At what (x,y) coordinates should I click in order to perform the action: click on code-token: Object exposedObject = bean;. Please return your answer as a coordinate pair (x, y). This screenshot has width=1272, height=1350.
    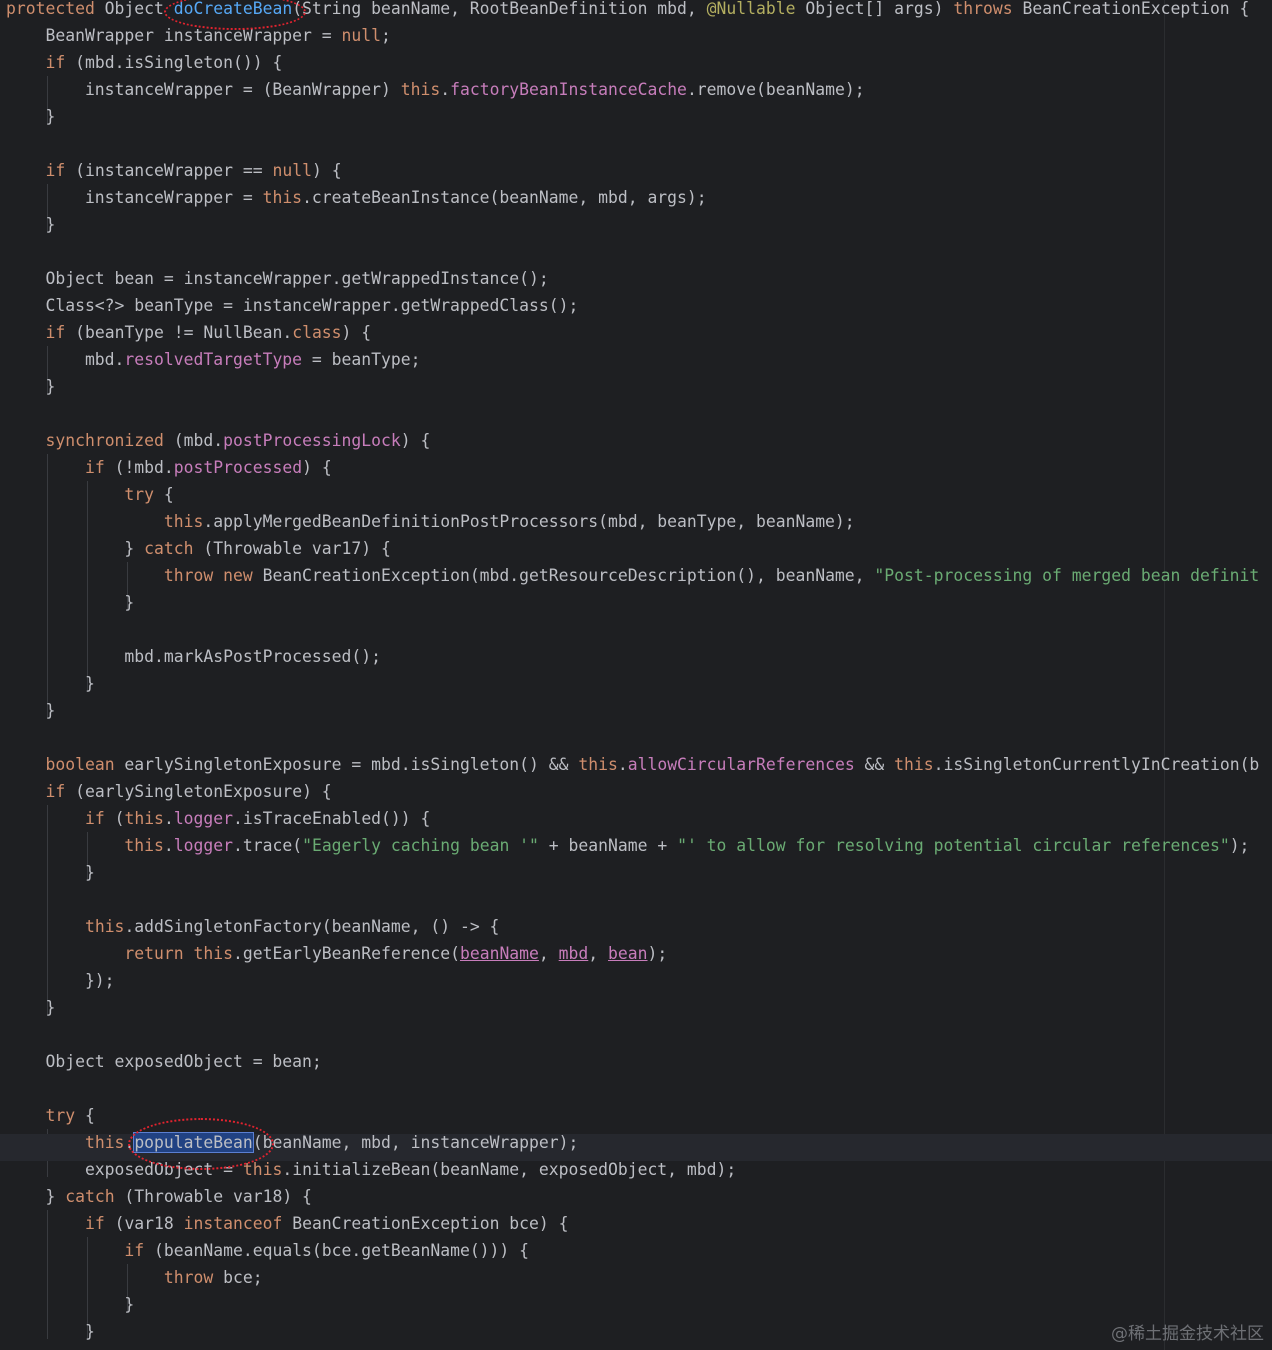
    Looking at the image, I should click on (164, 1061).